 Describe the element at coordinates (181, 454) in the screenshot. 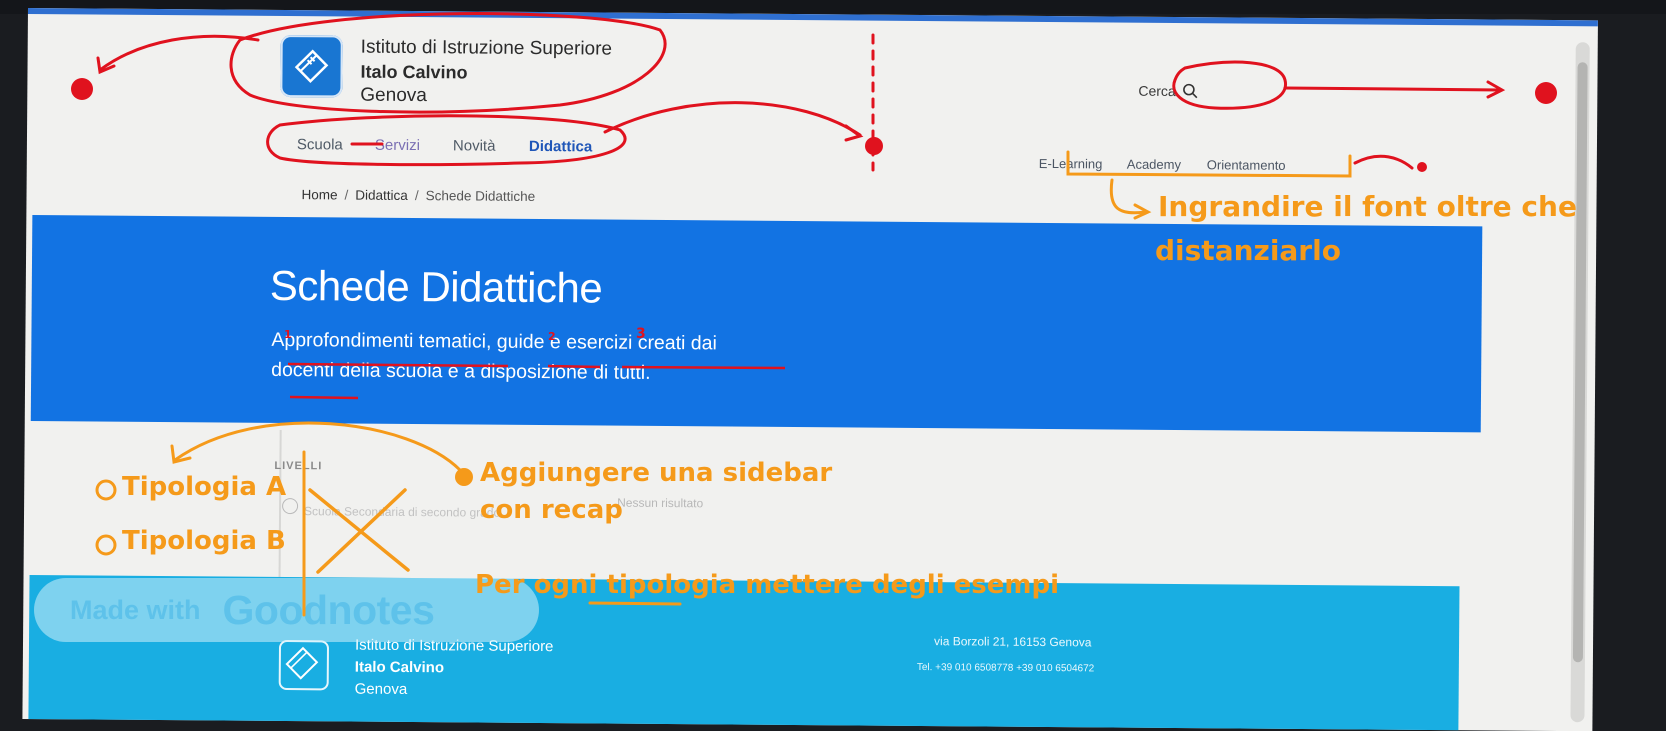

I see `sidebar-arc-head` at that location.